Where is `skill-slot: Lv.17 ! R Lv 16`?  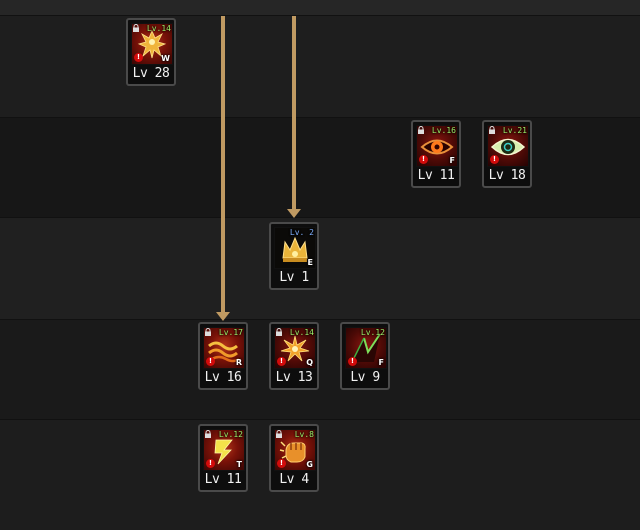 skill-slot: Lv.17 ! R Lv 16 is located at coordinates (223, 356).